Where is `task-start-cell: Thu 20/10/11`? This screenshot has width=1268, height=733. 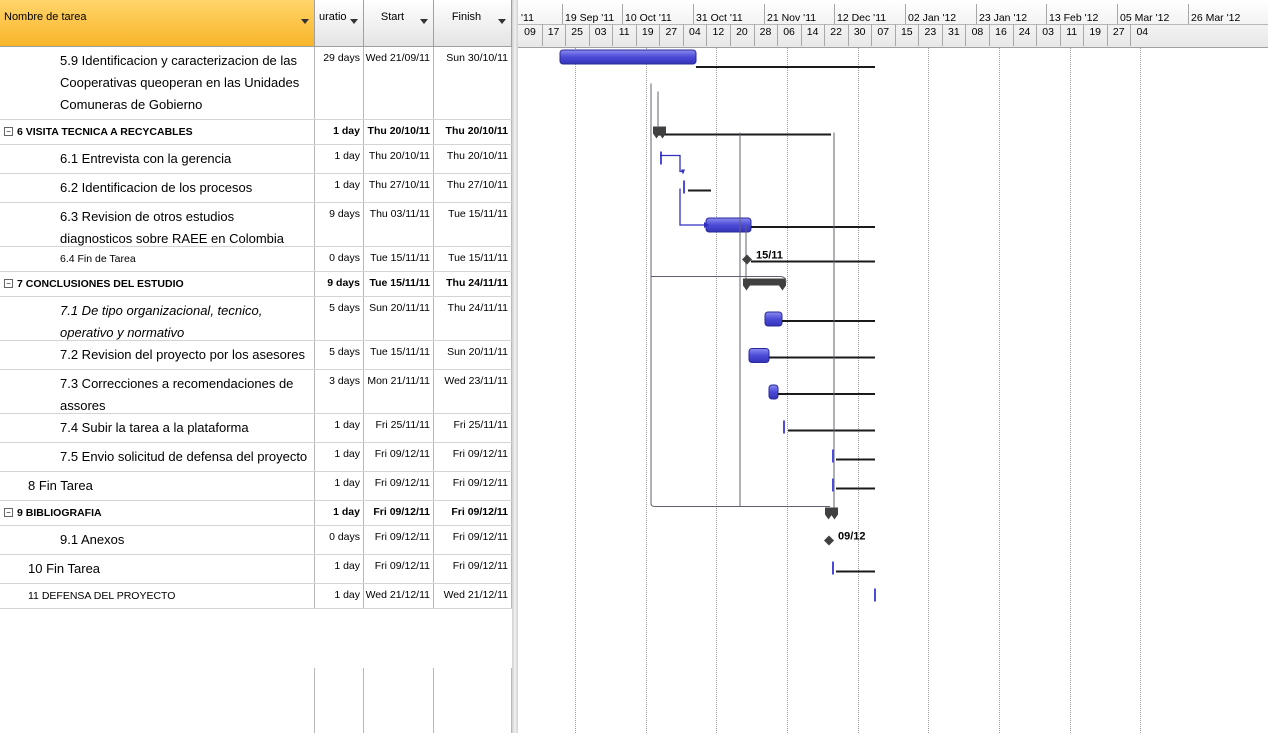
task-start-cell: Thu 20/10/11 is located at coordinates (399, 159).